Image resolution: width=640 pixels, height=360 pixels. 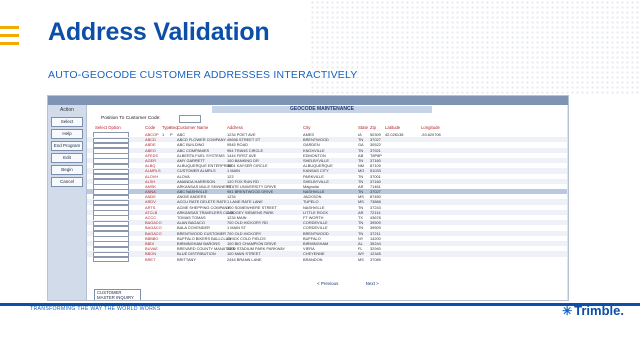 What do you see at coordinates (244, 259) in the screenshot?
I see `table-cell: 2444 BRANN LANE` at bounding box center [244, 259].